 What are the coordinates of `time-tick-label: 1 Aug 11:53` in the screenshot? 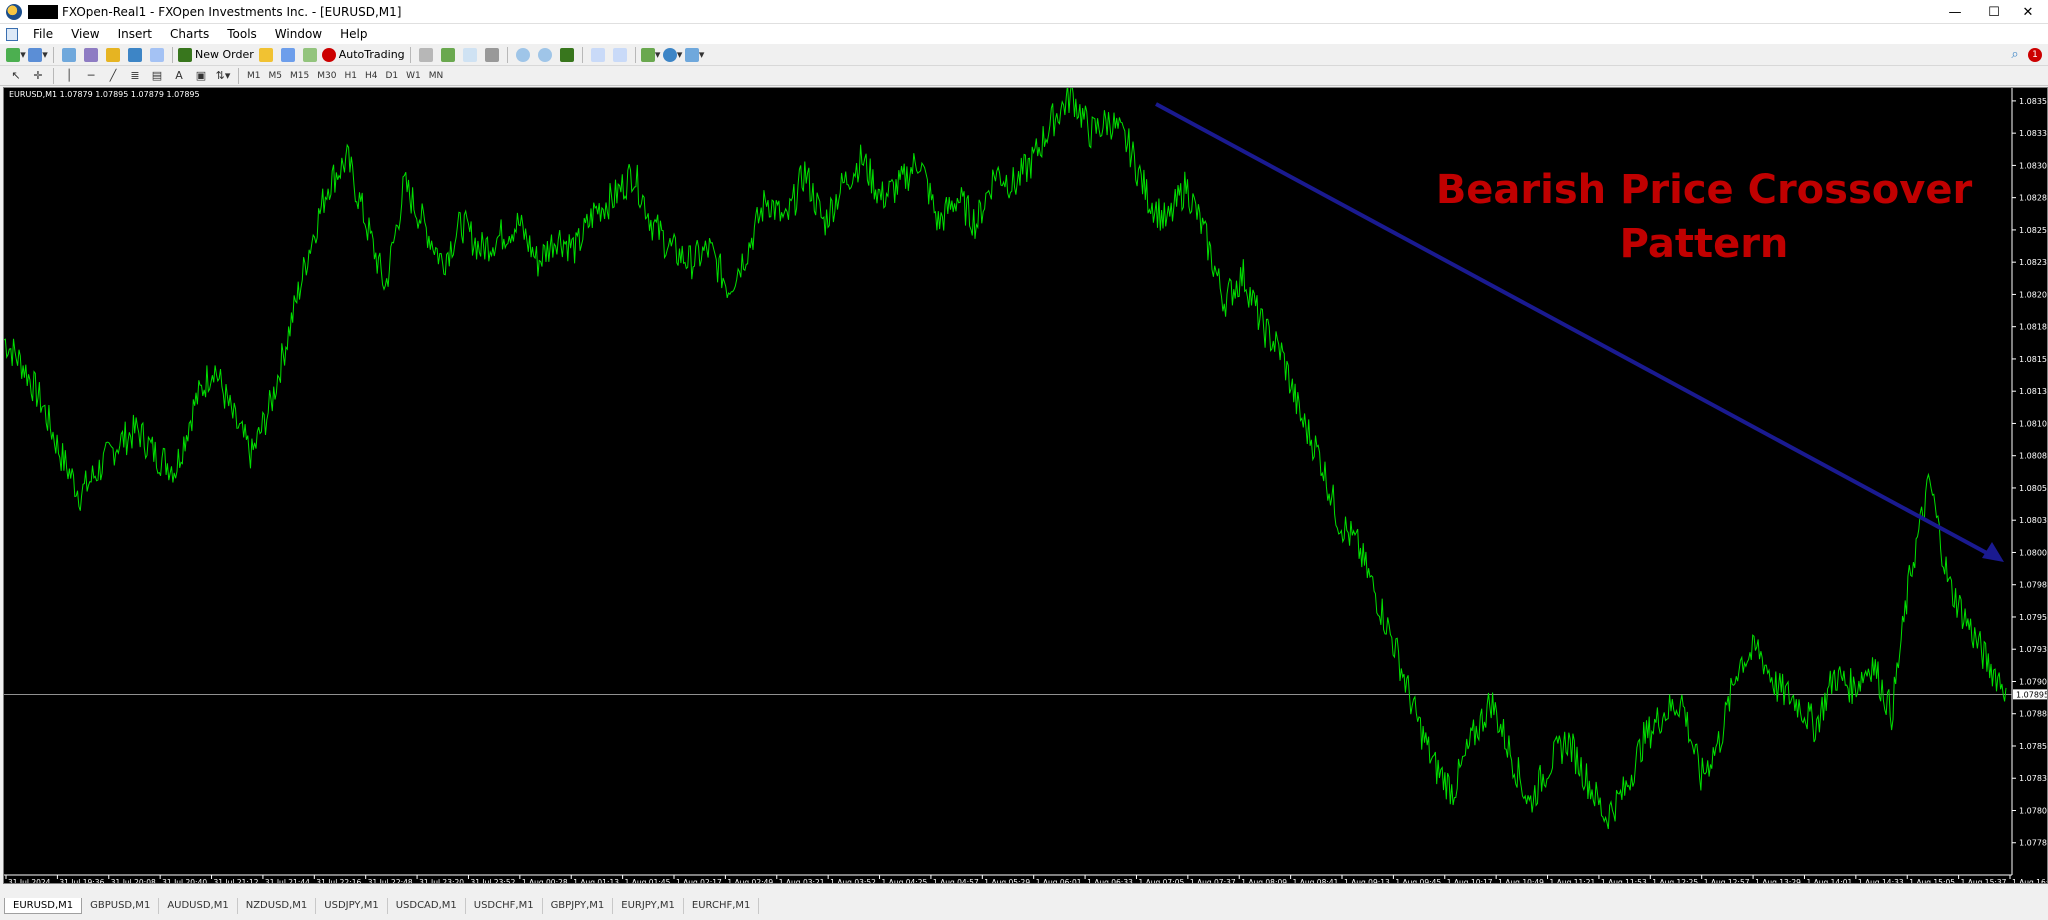 It's located at (1624, 880).